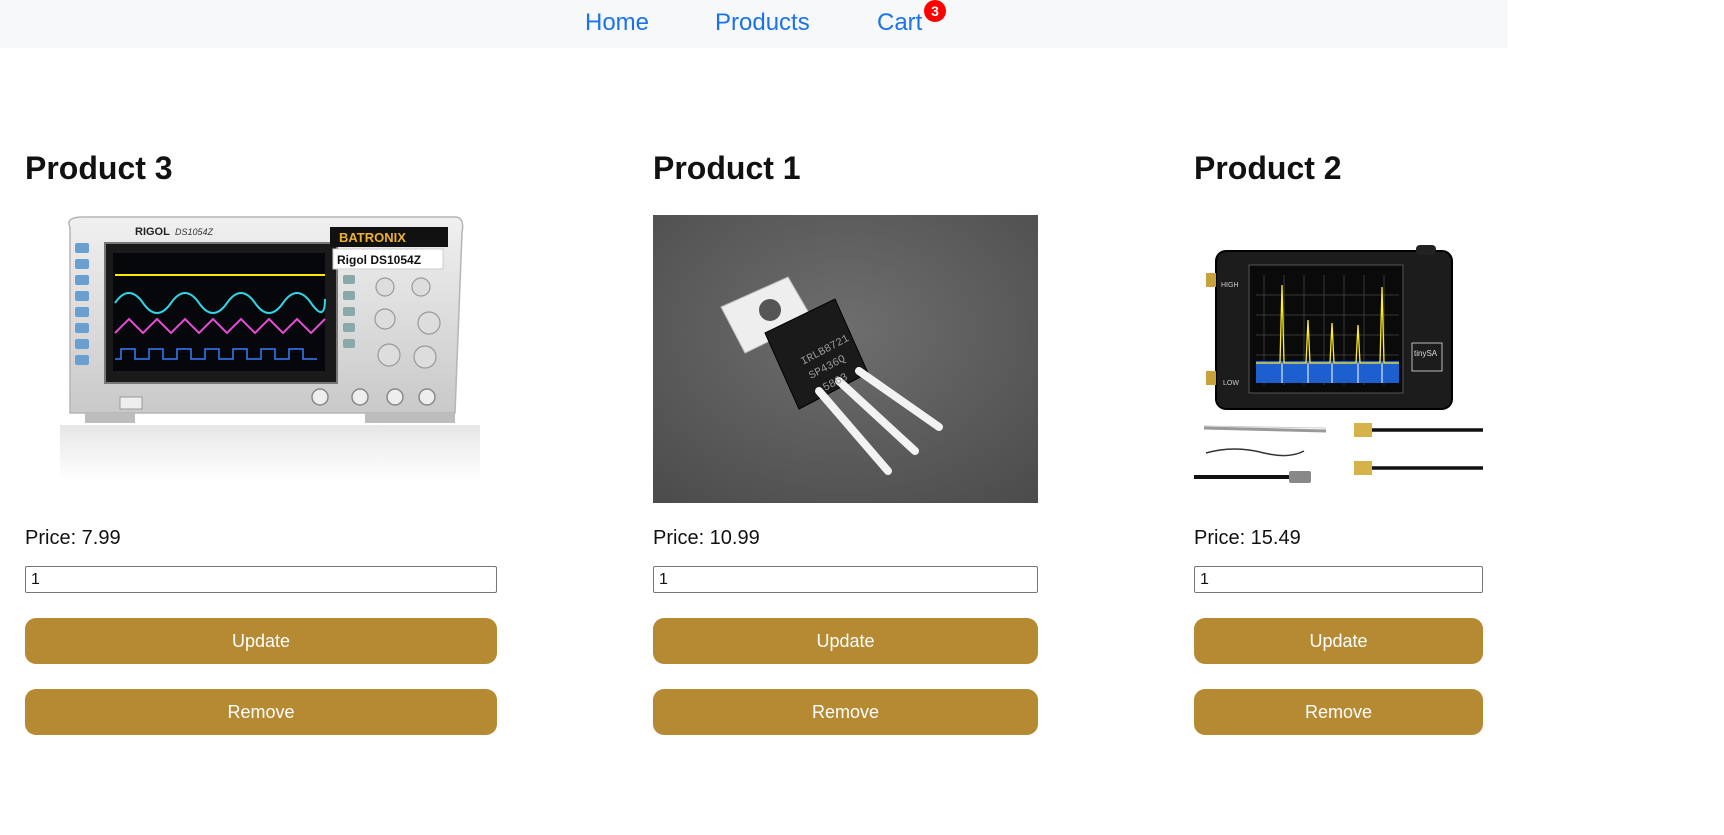  I want to click on product-title: Product 1, so click(727, 168).